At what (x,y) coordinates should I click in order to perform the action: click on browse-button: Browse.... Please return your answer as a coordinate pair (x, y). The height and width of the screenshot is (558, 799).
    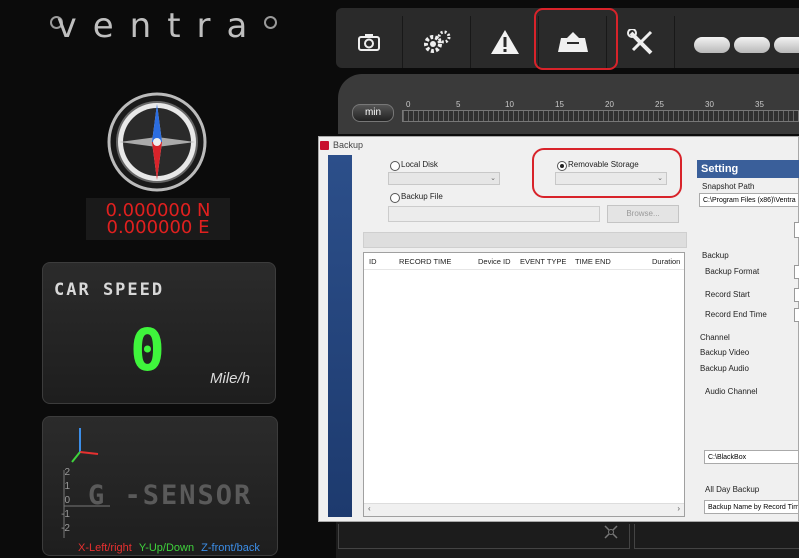
    Looking at the image, I should click on (643, 214).